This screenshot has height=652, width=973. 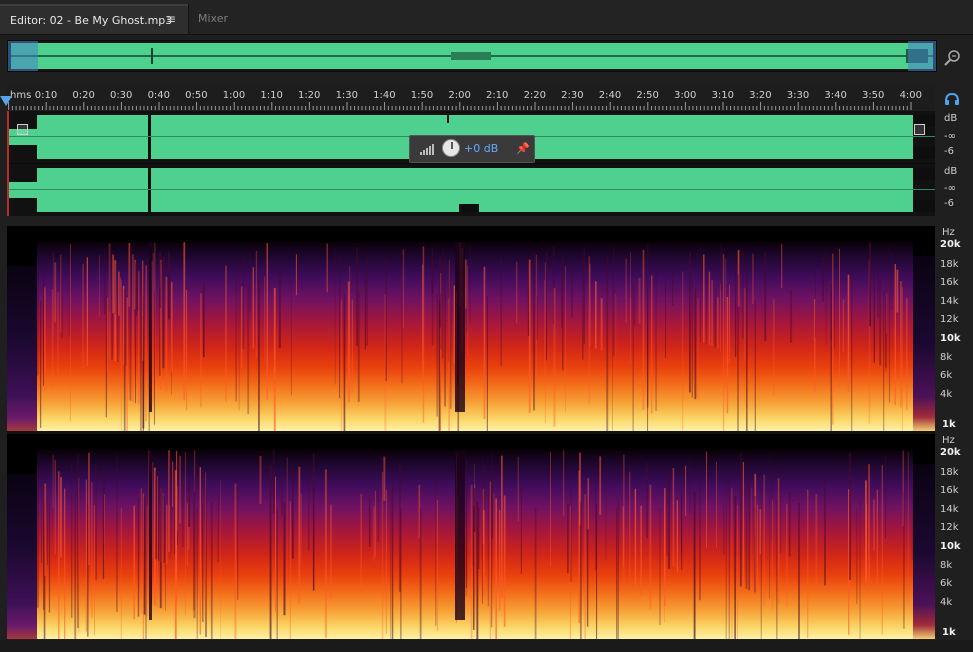 What do you see at coordinates (949, 632) in the screenshot?
I see `hz-label: 1k` at bounding box center [949, 632].